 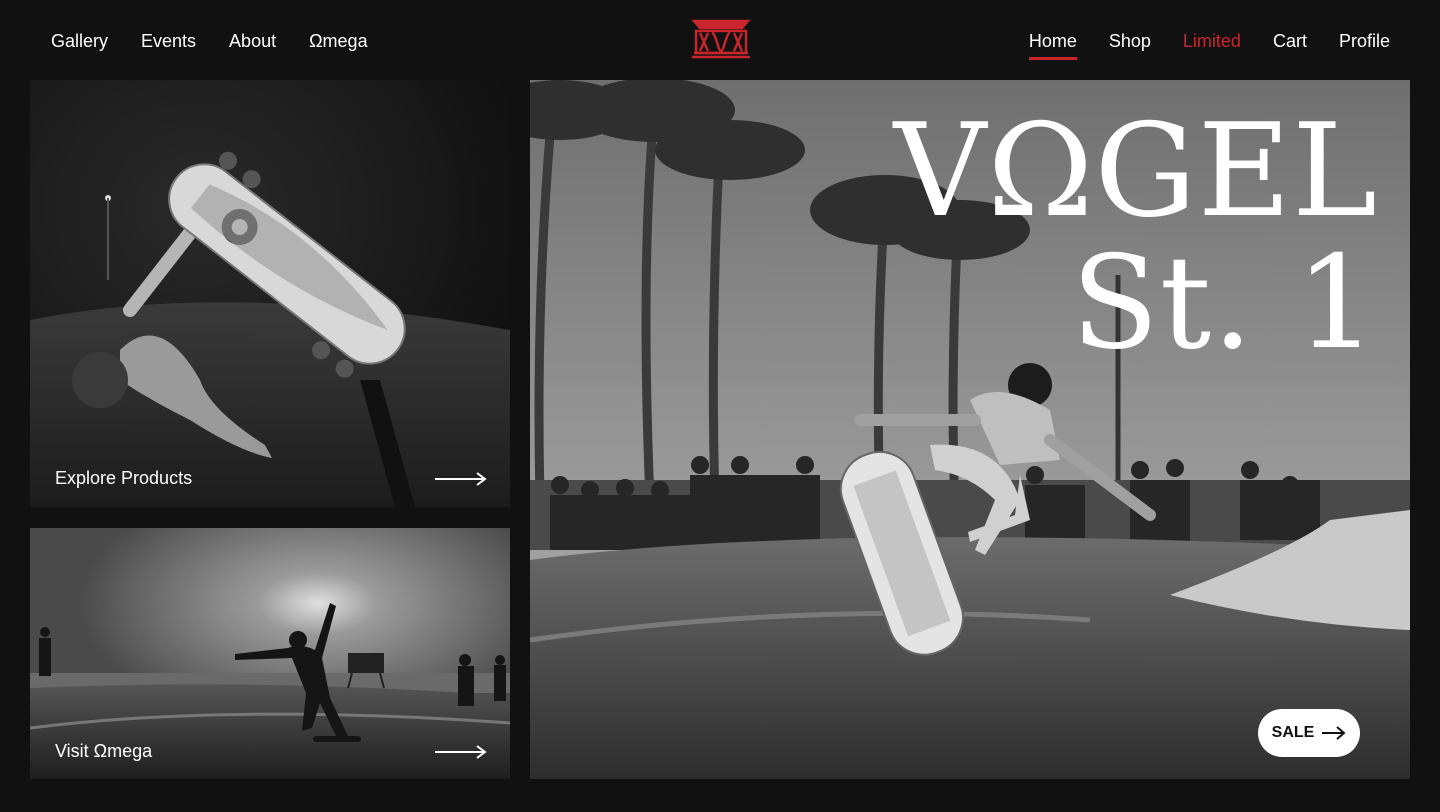 I want to click on nav-cart: Cart, so click(x=1290, y=41).